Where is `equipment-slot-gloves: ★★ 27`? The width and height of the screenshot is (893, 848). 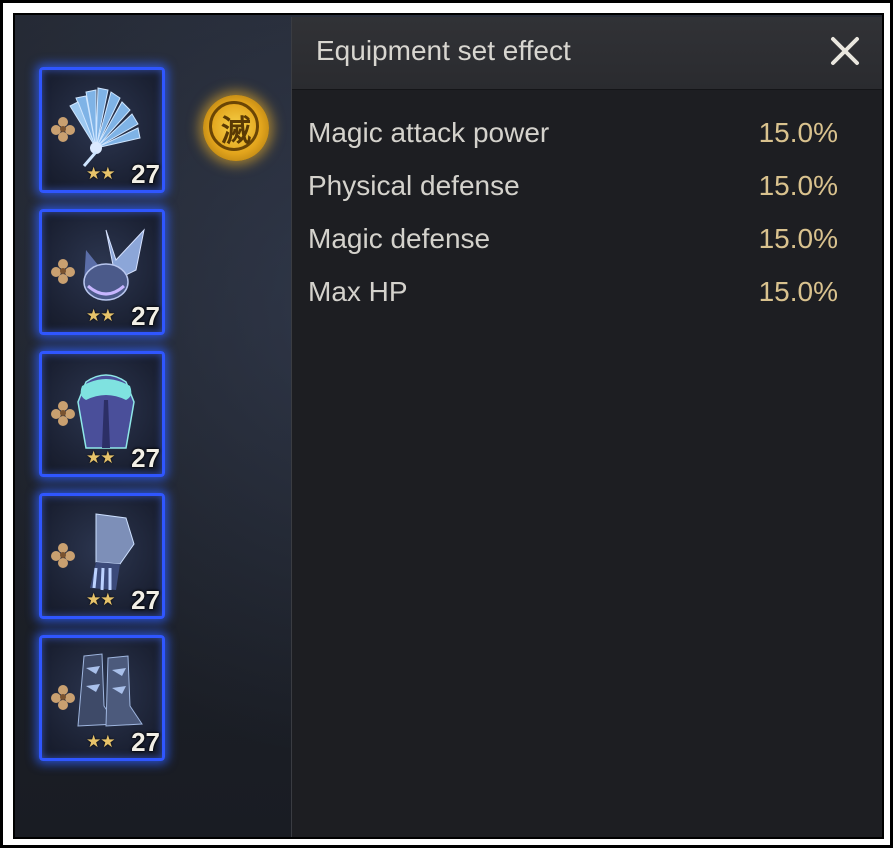 equipment-slot-gloves: ★★ 27 is located at coordinates (102, 556).